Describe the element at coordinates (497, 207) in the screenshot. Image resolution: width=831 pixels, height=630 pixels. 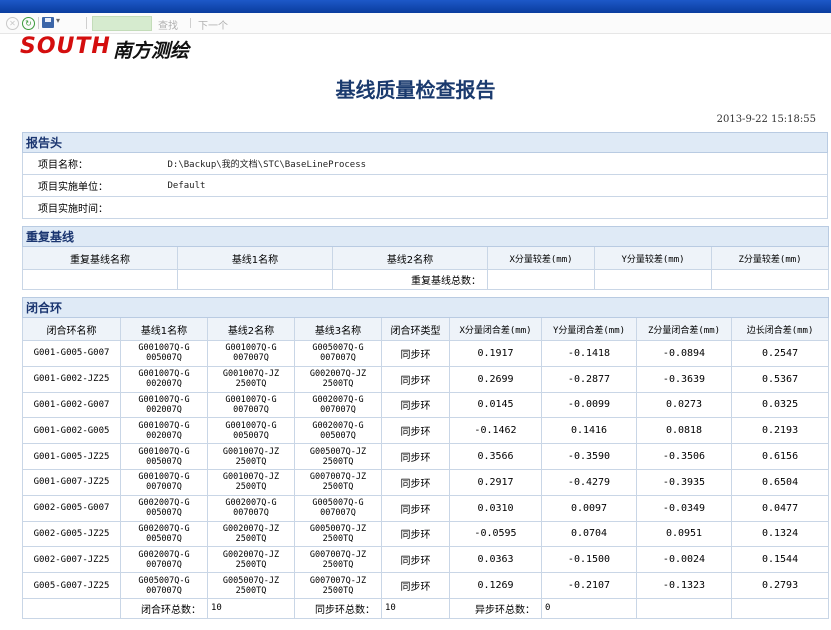
I see `project-time-value` at that location.